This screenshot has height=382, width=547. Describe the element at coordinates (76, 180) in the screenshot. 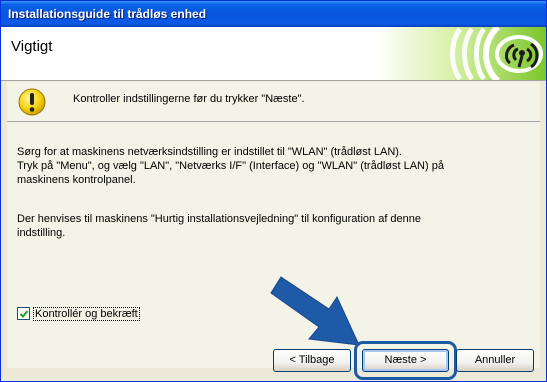

I see `instruction-line: maskinens kontrolpanel.` at that location.